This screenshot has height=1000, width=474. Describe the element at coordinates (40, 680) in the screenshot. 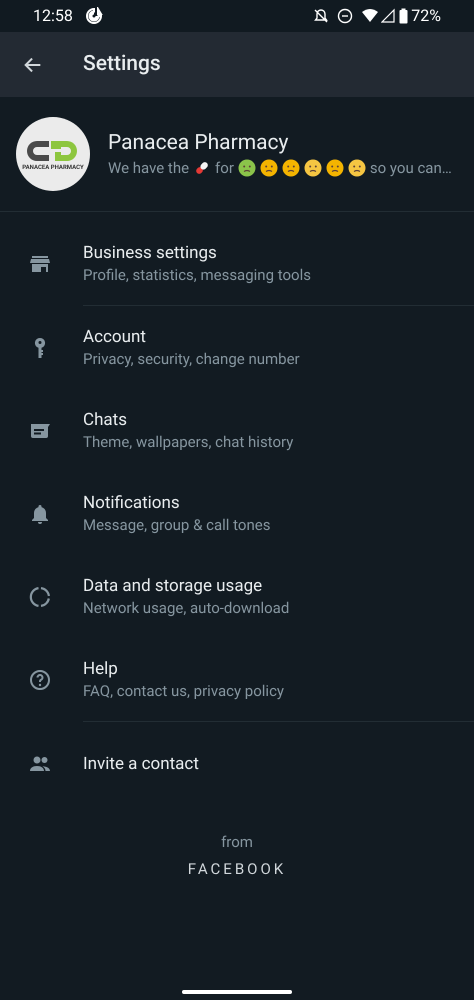

I see `help-icon` at that location.